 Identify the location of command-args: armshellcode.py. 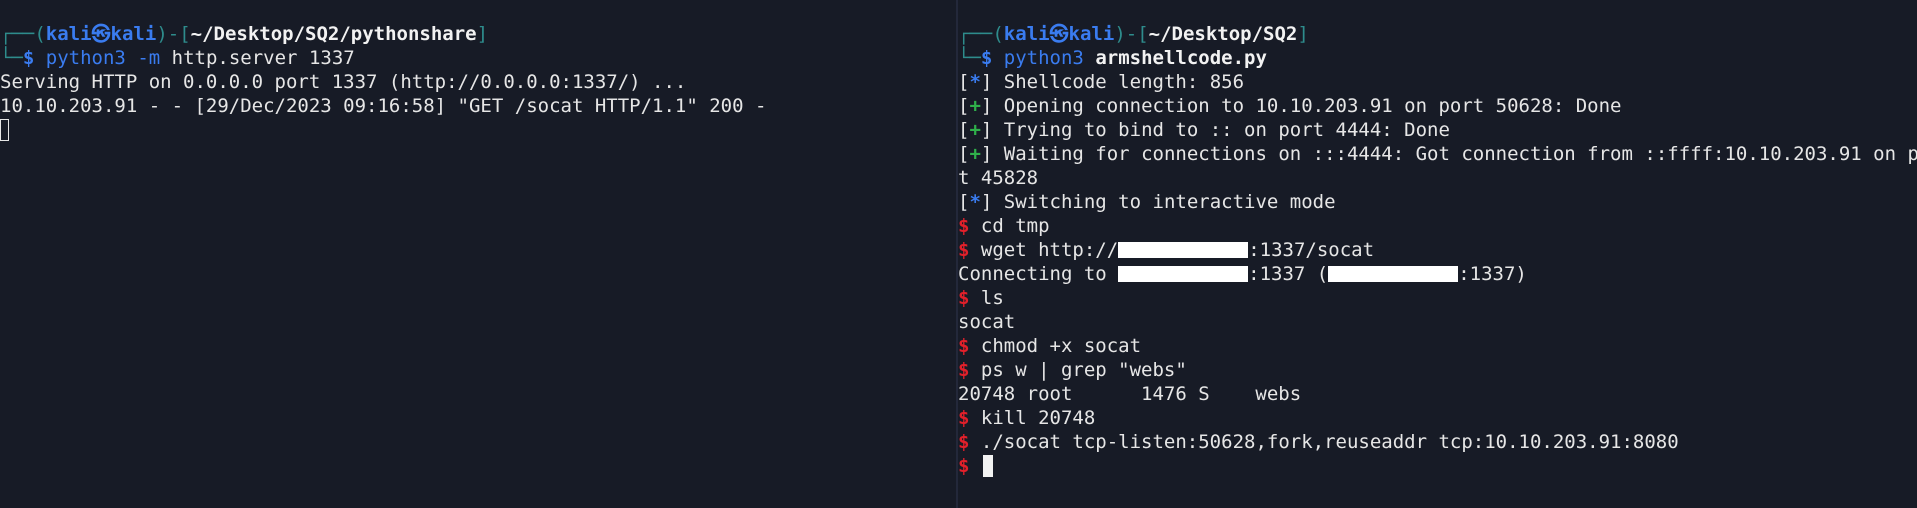
(1181, 58).